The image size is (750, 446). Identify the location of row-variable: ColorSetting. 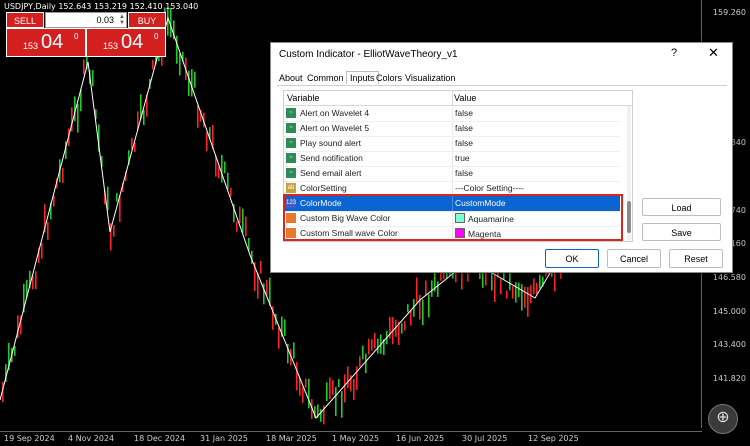
(323, 188).